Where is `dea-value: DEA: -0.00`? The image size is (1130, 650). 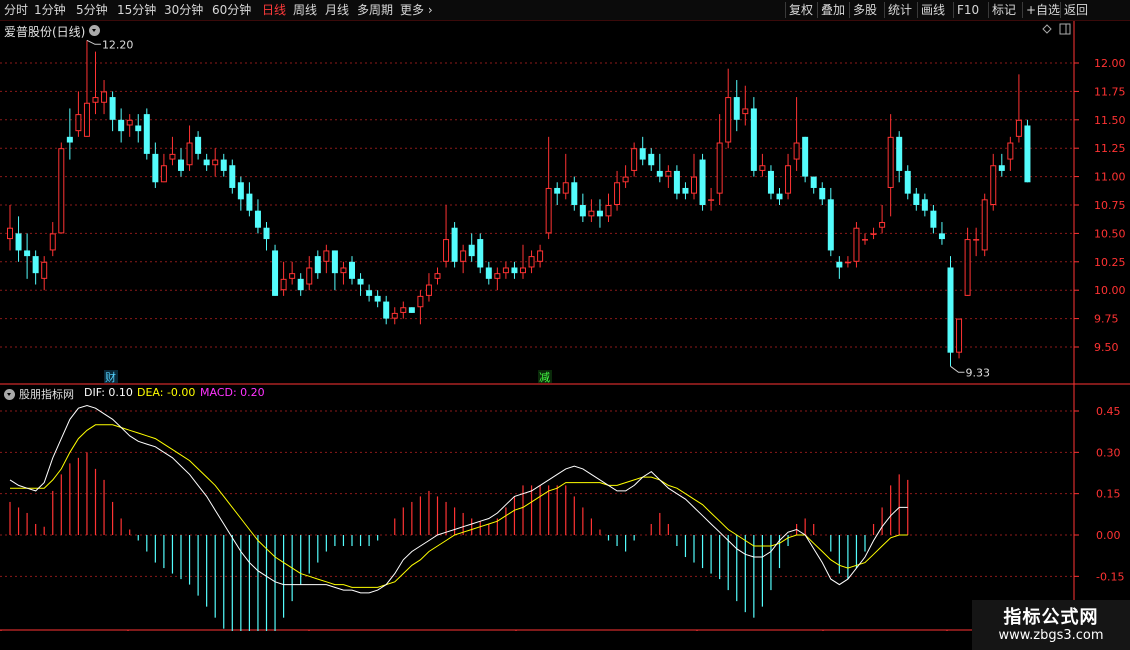
dea-value: DEA: -0.00 is located at coordinates (166, 392).